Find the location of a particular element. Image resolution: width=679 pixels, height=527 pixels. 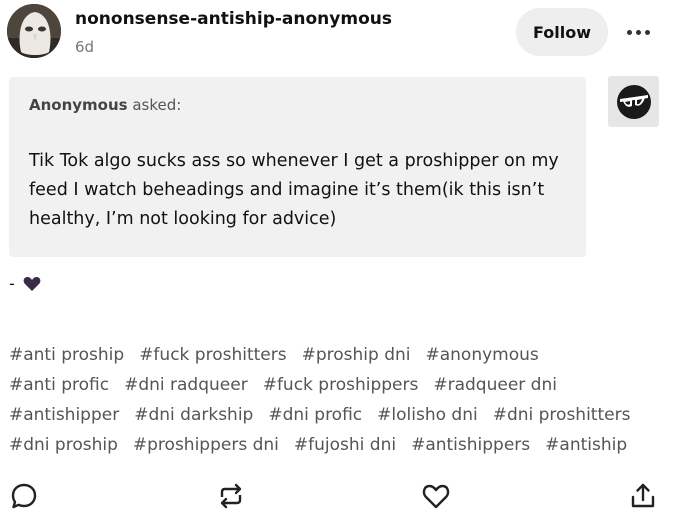

tag-link: #fuck proshippers is located at coordinates (341, 385).